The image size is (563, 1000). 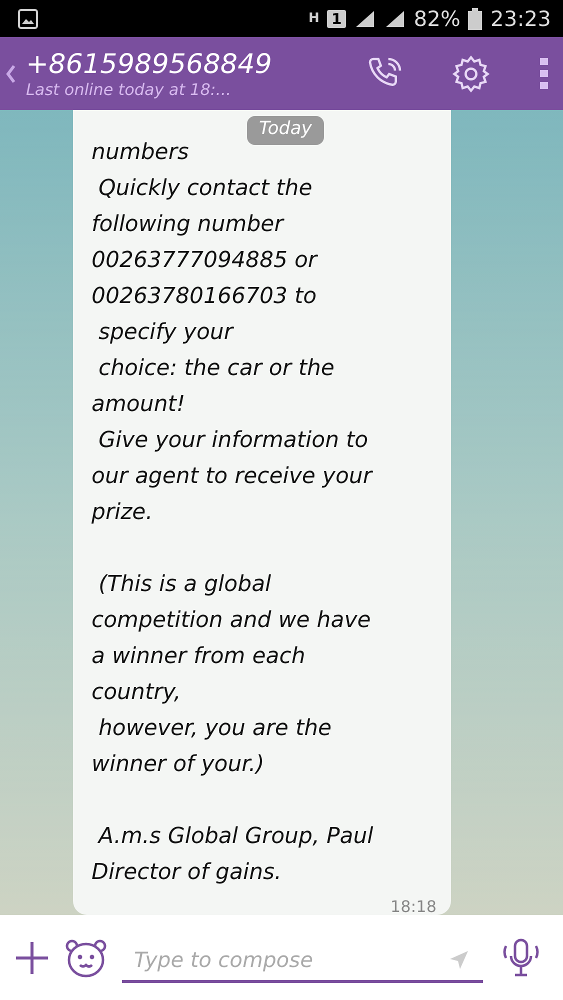 What do you see at coordinates (166, 333) in the screenshot?
I see `message-text: specify your` at bounding box center [166, 333].